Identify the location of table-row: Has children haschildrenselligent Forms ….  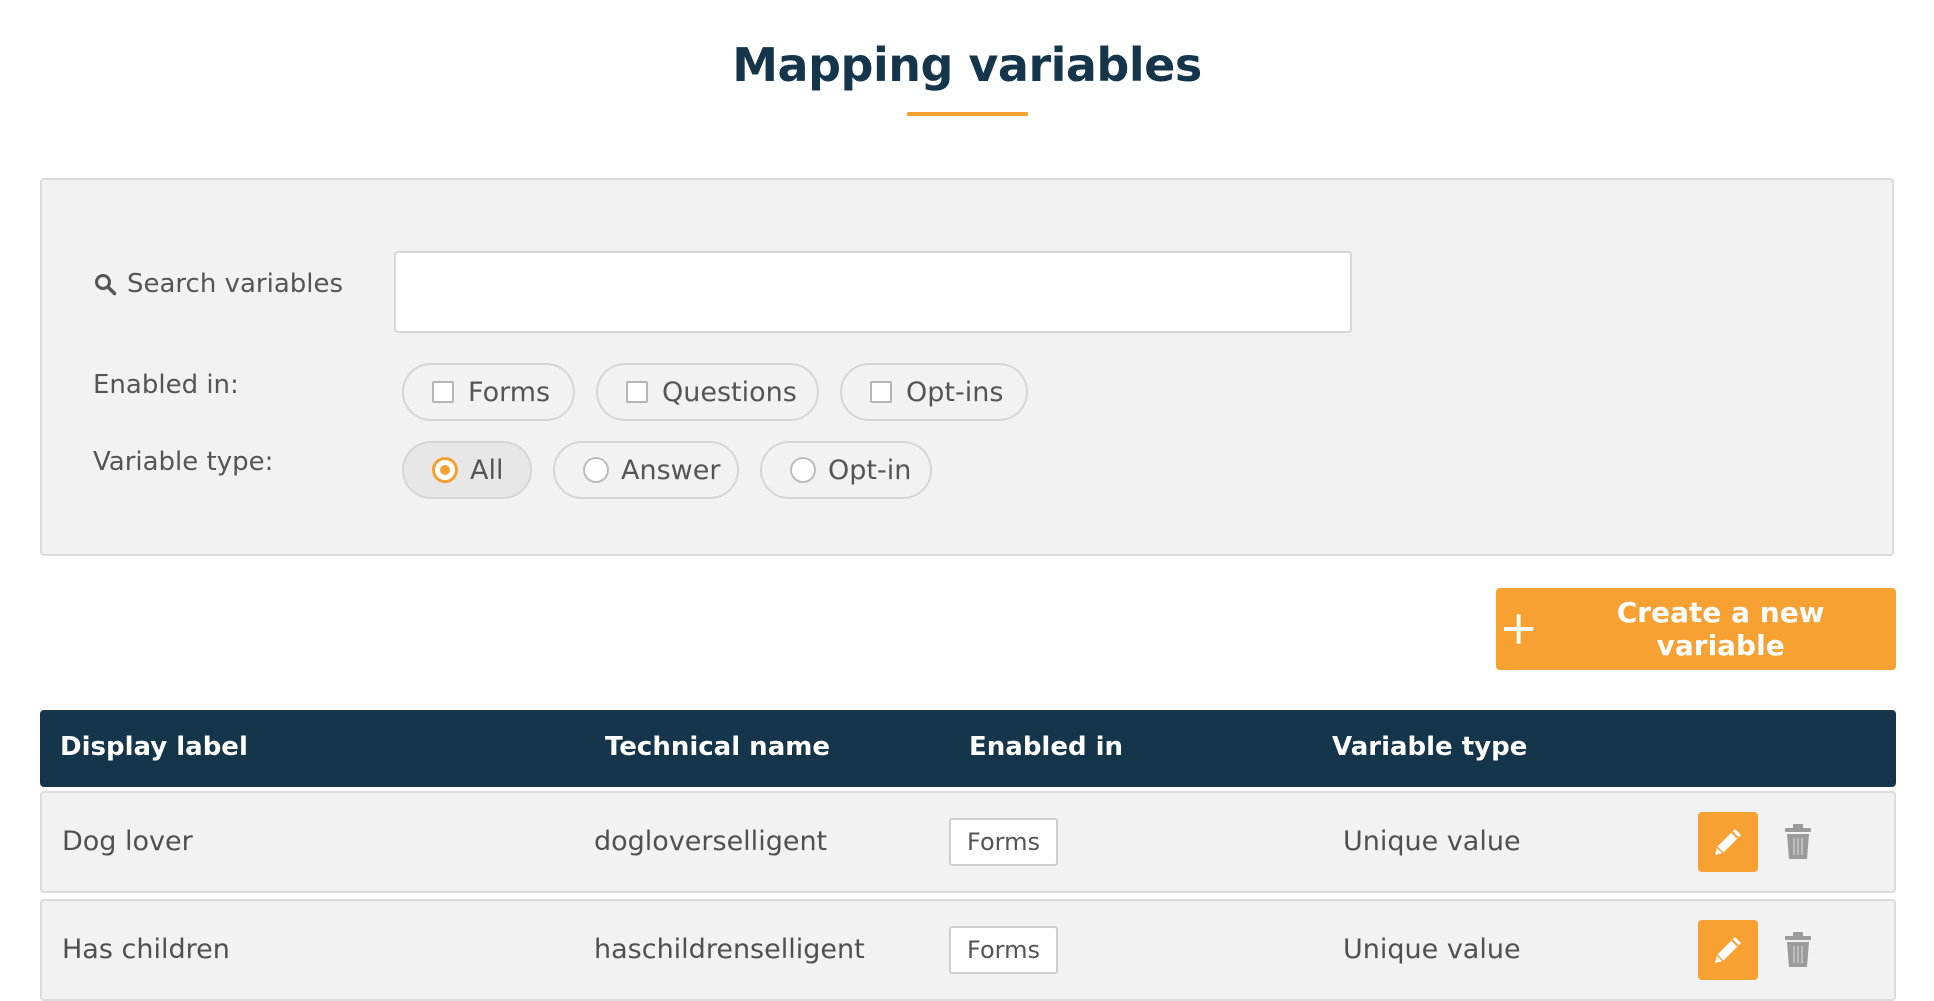
(968, 950).